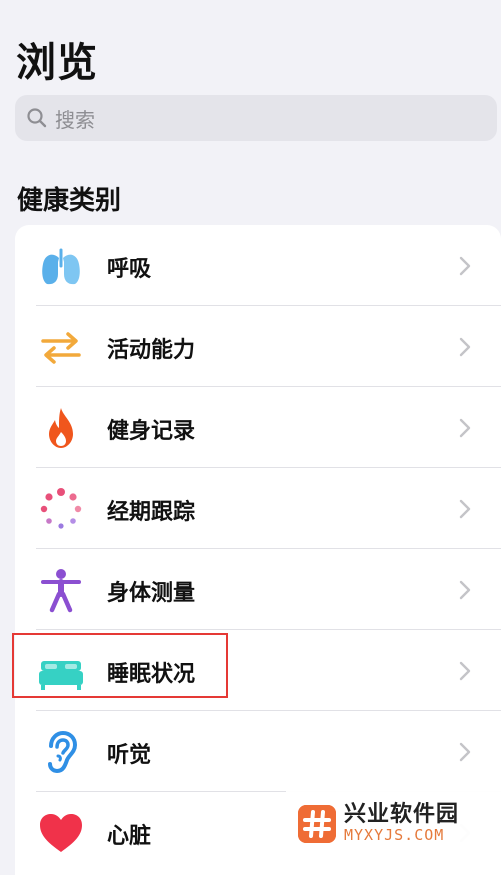 The image size is (501, 875). Describe the element at coordinates (394, 835) in the screenshot. I see `watermark-subtitle: MYXYJS.COM` at that location.